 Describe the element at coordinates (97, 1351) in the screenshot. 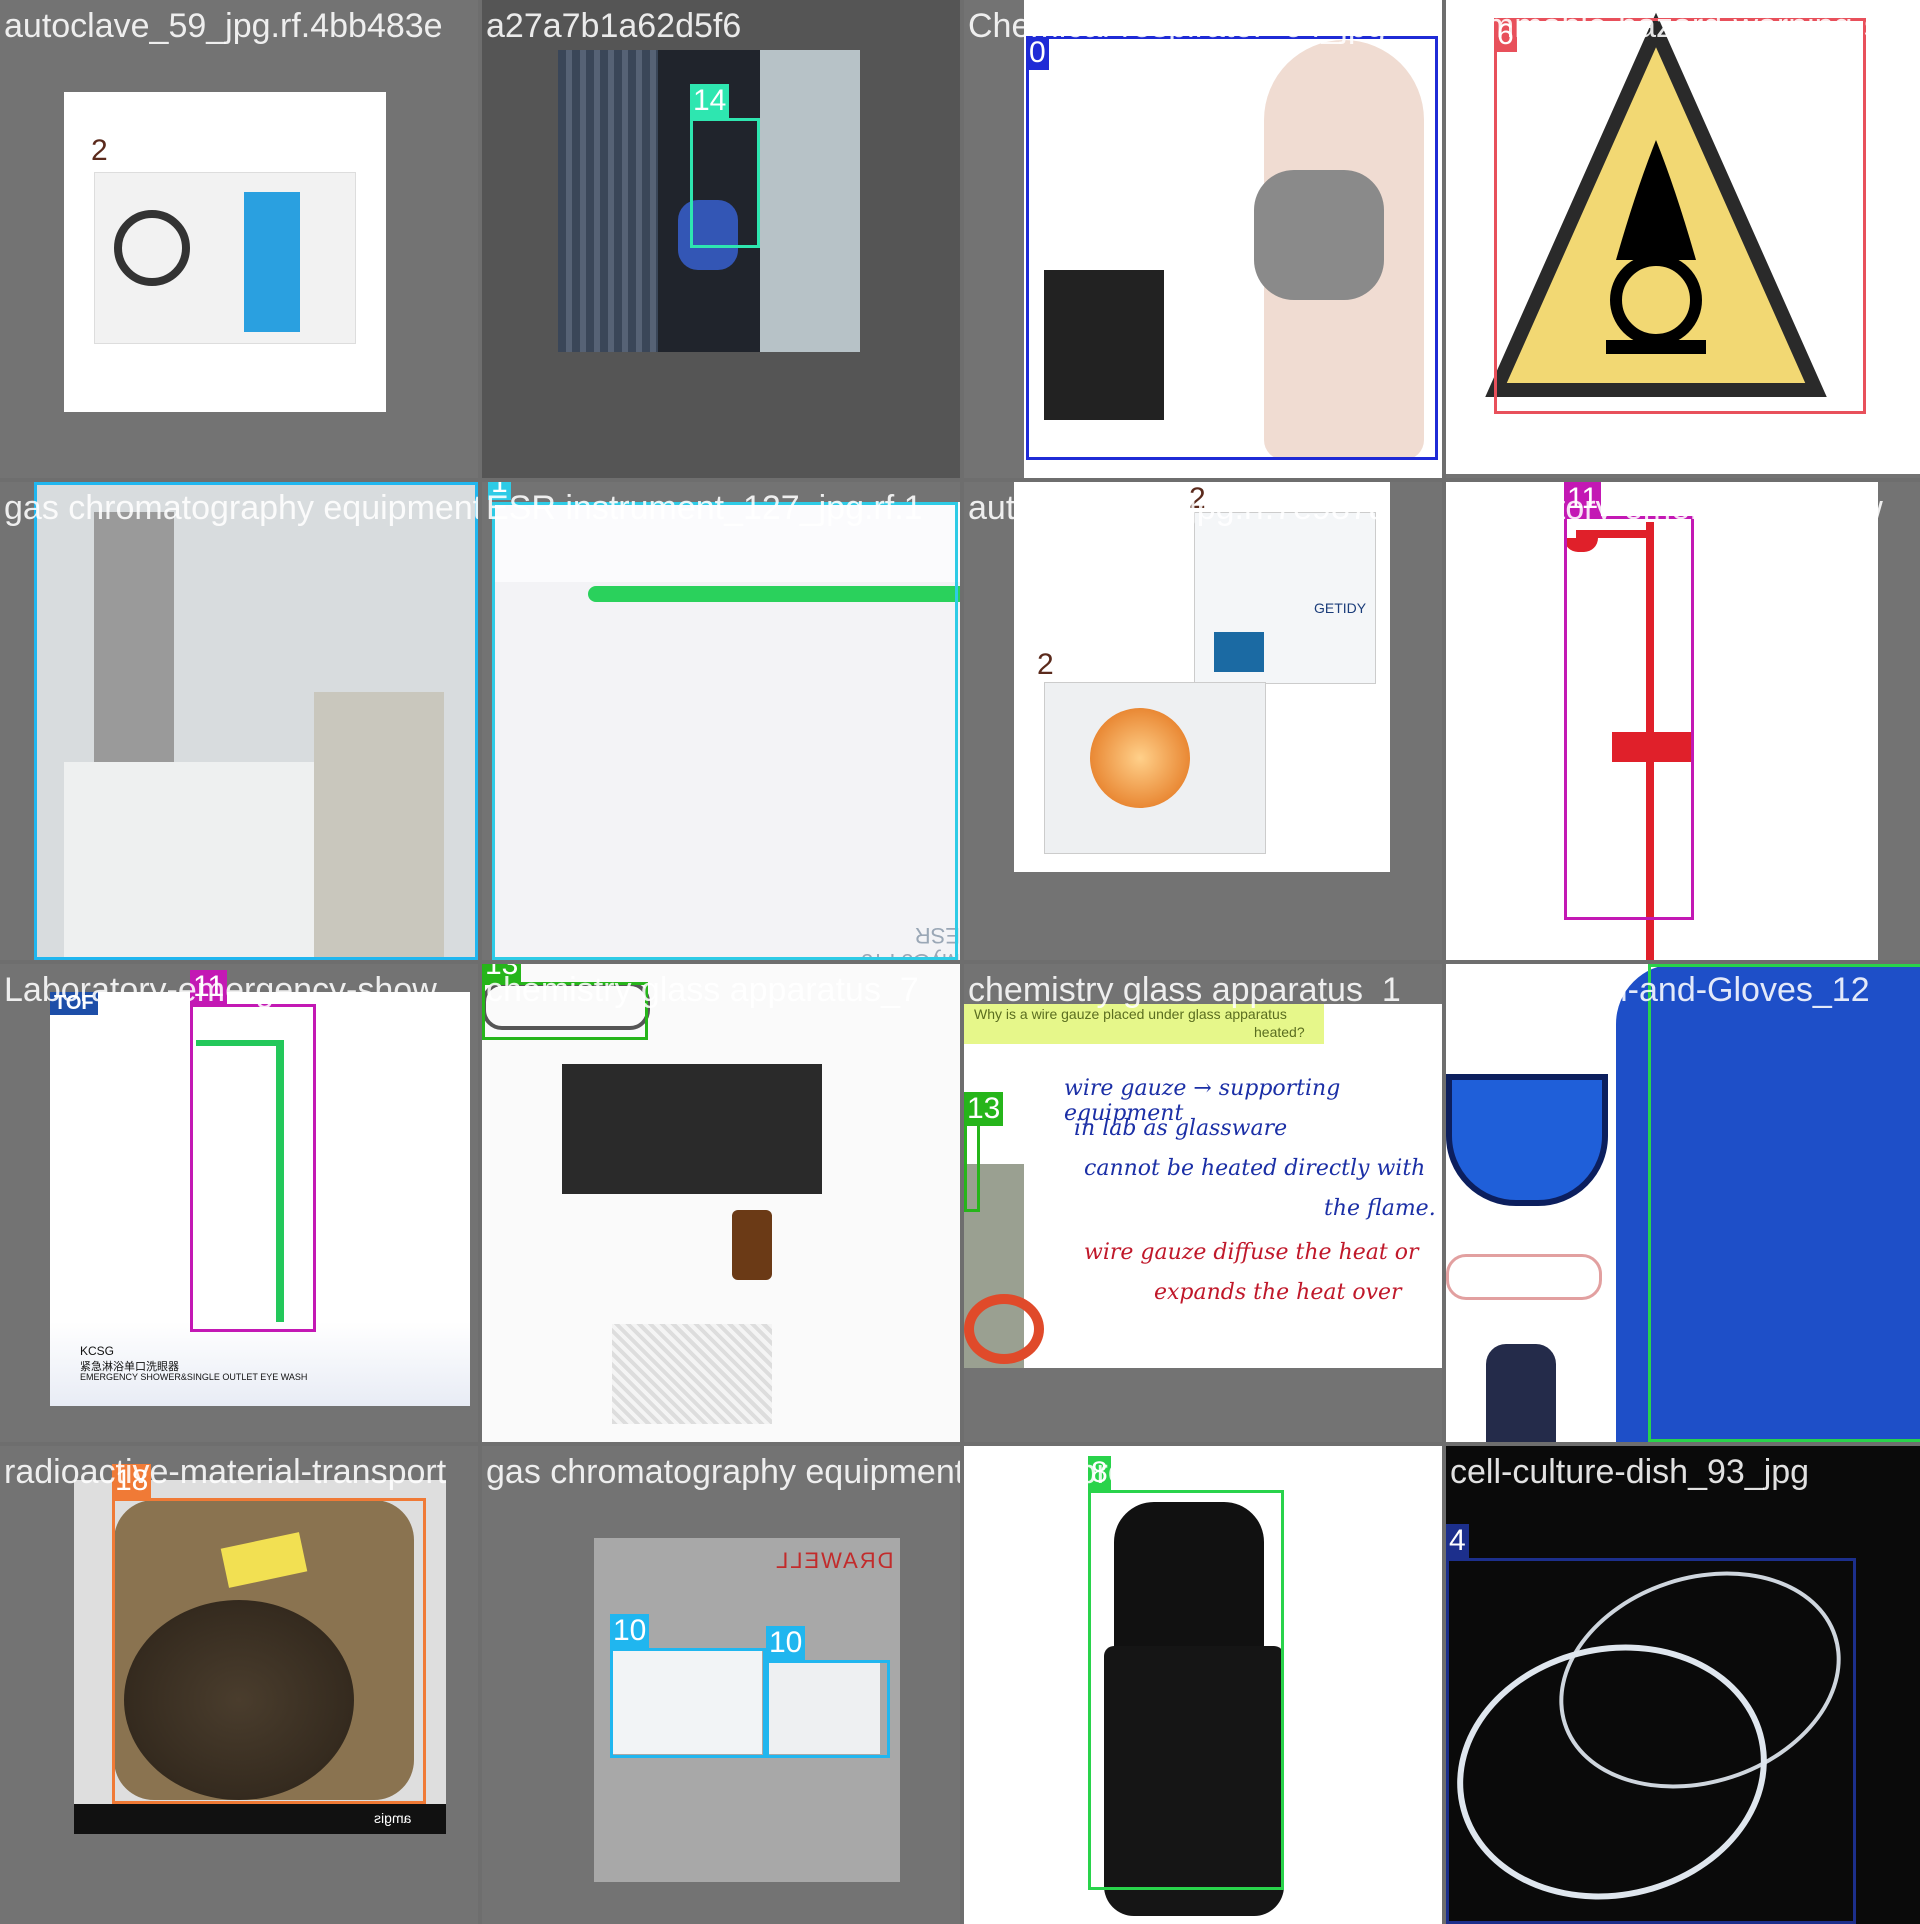

I see `shower-model: KCSG` at that location.